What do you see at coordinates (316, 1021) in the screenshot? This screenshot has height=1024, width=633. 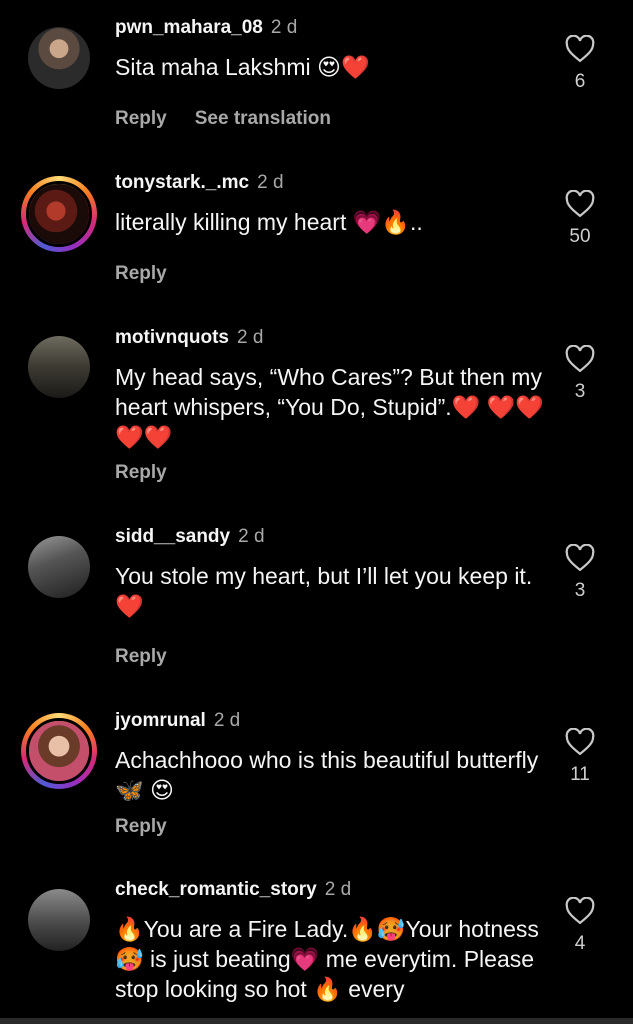 I see `navigation-bar` at bounding box center [316, 1021].